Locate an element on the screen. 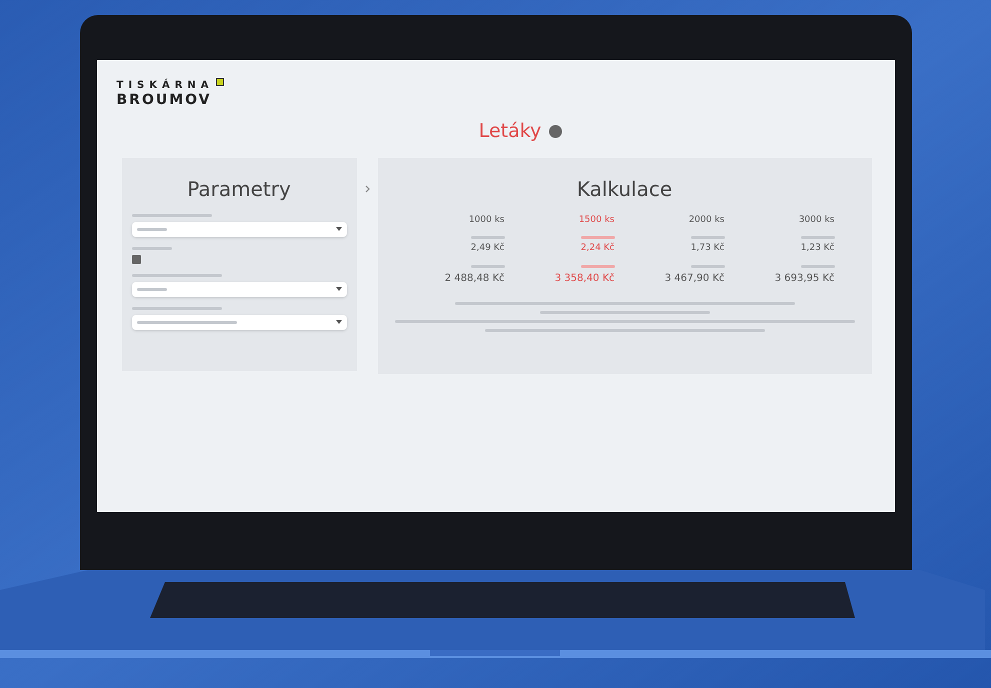 The image size is (991, 688). panel-title: Parametry is located at coordinates (239, 189).